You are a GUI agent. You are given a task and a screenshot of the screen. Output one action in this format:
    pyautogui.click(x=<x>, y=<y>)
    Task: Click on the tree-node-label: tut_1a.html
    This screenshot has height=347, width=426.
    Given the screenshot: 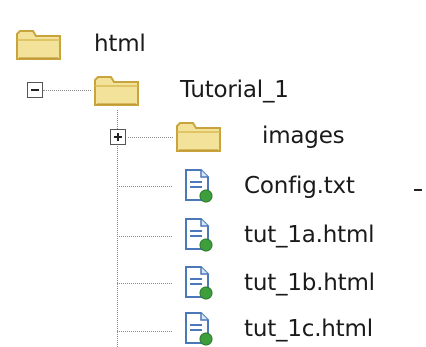 What is the action you would take?
    pyautogui.click(x=309, y=235)
    